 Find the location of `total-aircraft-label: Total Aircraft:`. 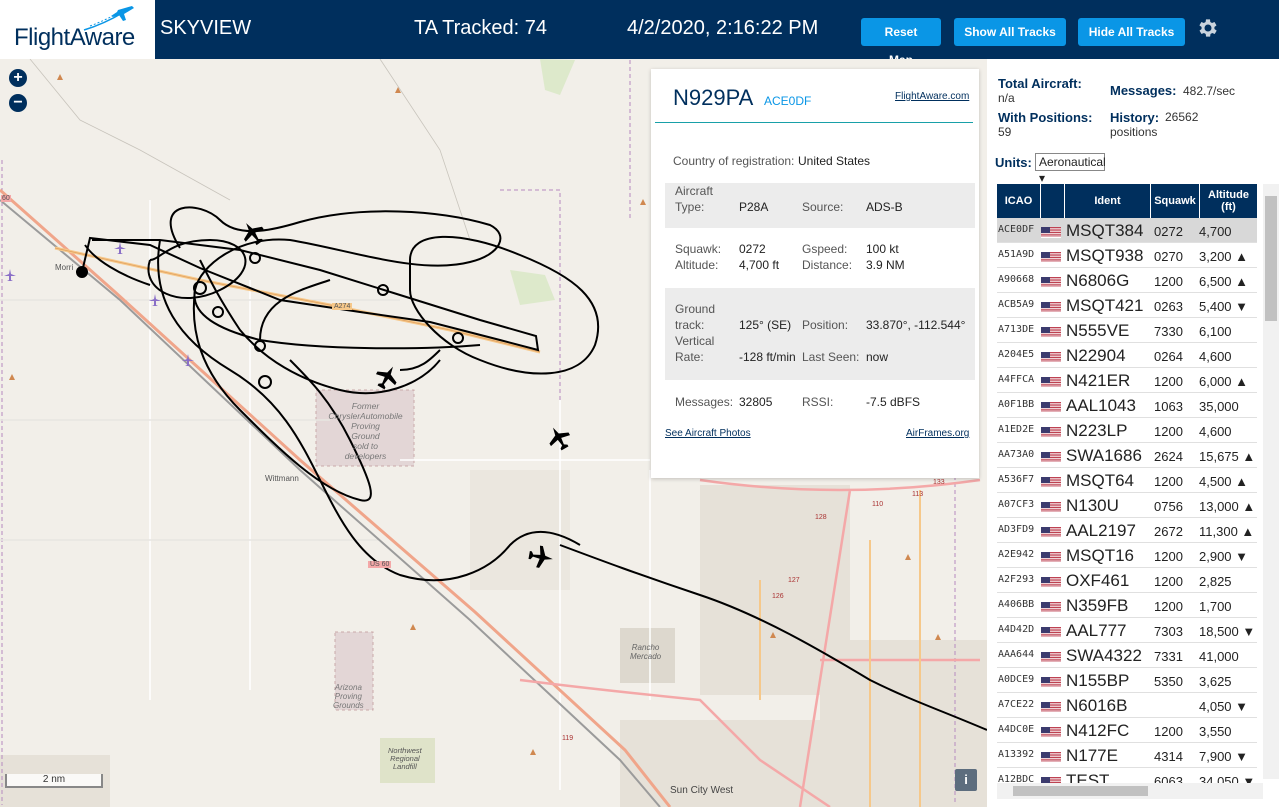

total-aircraft-label: Total Aircraft: is located at coordinates (1040, 83).